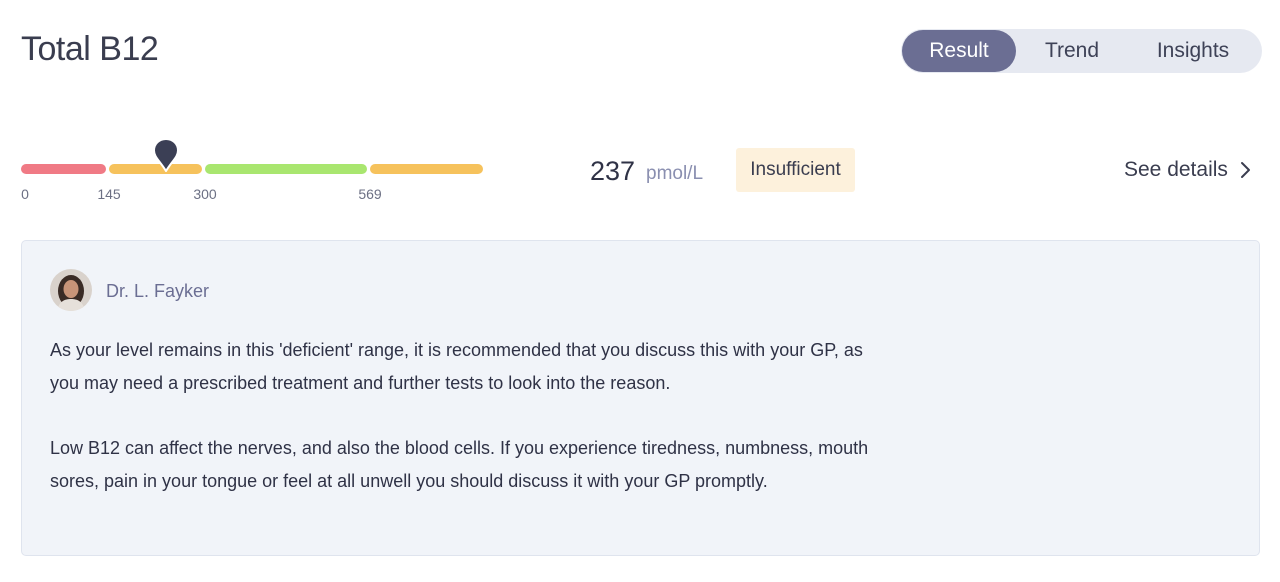 This screenshot has width=1280, height=582. I want to click on range-tick-300: 300, so click(205, 194).